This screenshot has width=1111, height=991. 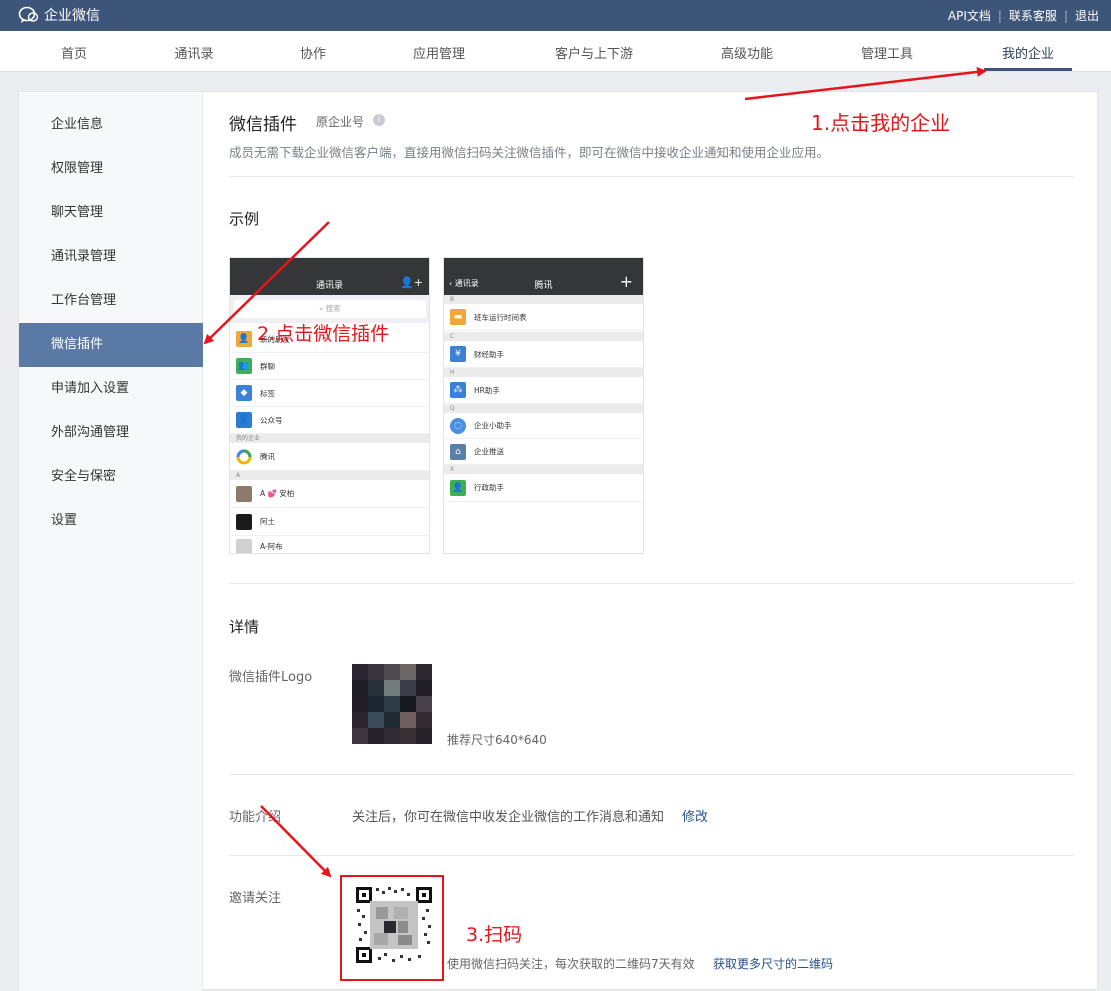 What do you see at coordinates (494, 935) in the screenshot?
I see `annotation-step3: 3.扫码` at bounding box center [494, 935].